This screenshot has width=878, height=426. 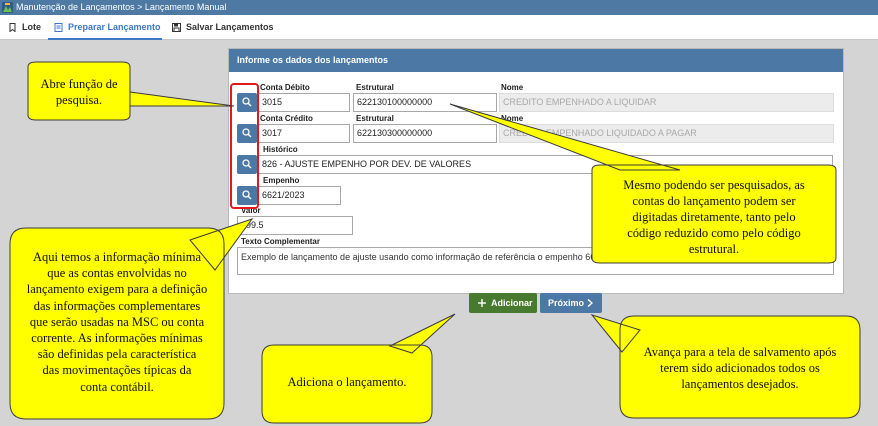 I want to click on callout-line: são definidas pela característica, so click(x=117, y=354).